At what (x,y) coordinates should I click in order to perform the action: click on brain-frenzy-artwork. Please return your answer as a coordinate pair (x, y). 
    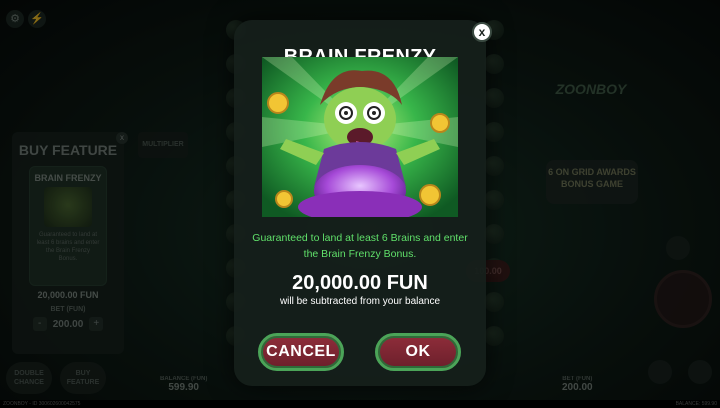
    Looking at the image, I should click on (360, 137).